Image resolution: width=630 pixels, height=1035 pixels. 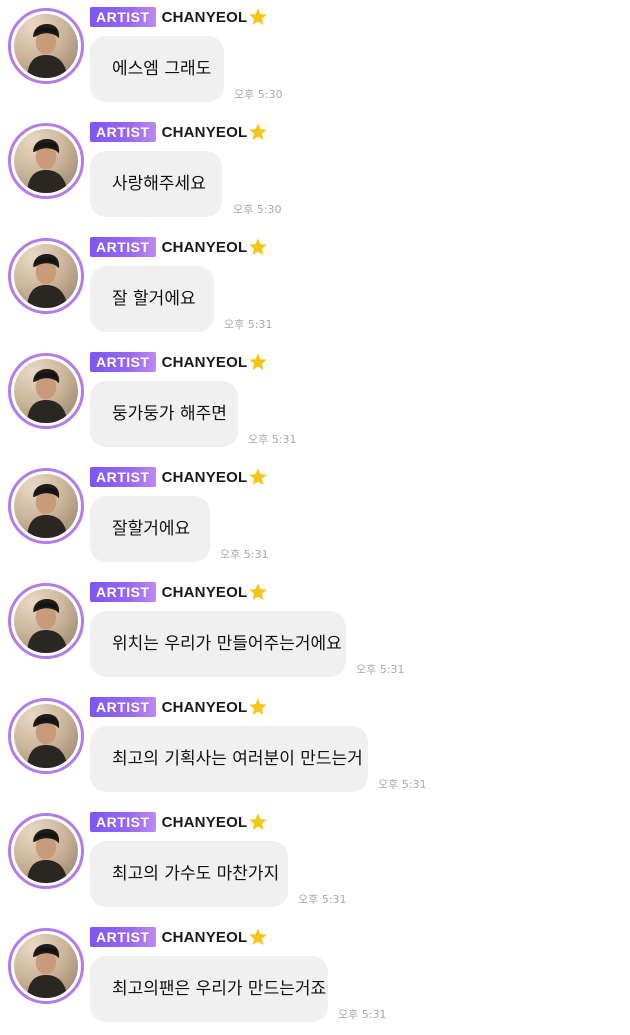 I want to click on message-bubble: 잘 할거에요, so click(x=152, y=299).